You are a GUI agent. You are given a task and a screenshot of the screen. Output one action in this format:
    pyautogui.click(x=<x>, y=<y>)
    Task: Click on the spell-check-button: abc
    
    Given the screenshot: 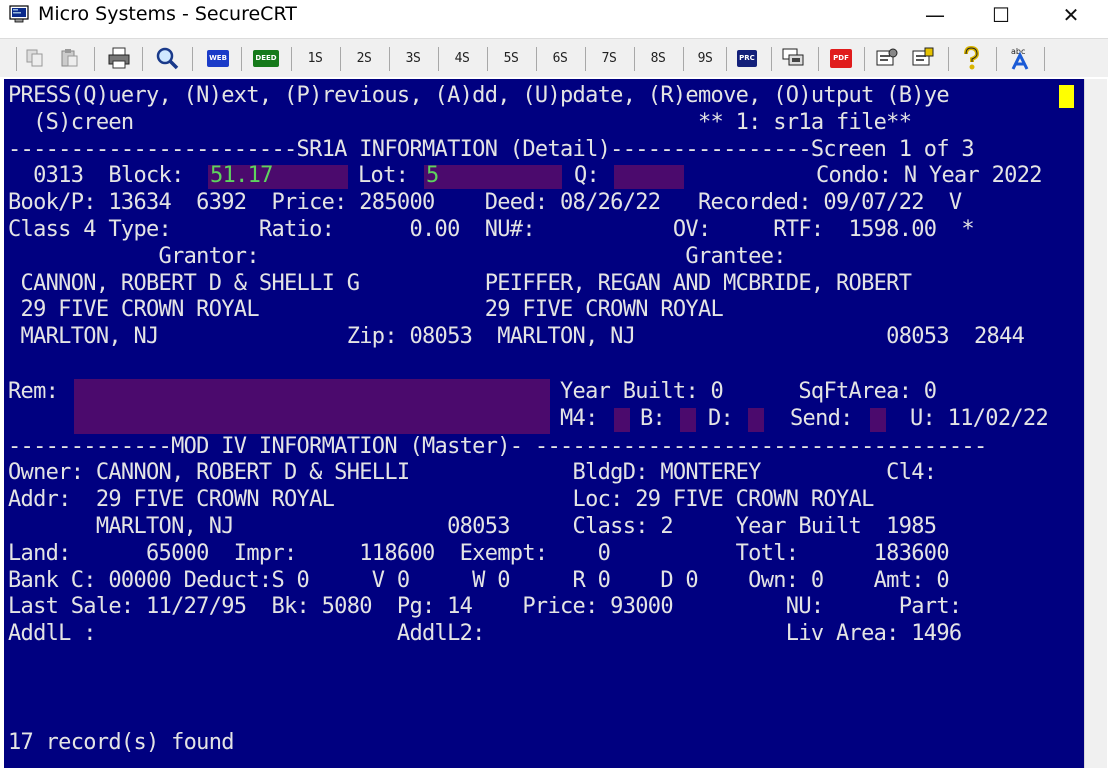 What is the action you would take?
    pyautogui.click(x=1020, y=58)
    